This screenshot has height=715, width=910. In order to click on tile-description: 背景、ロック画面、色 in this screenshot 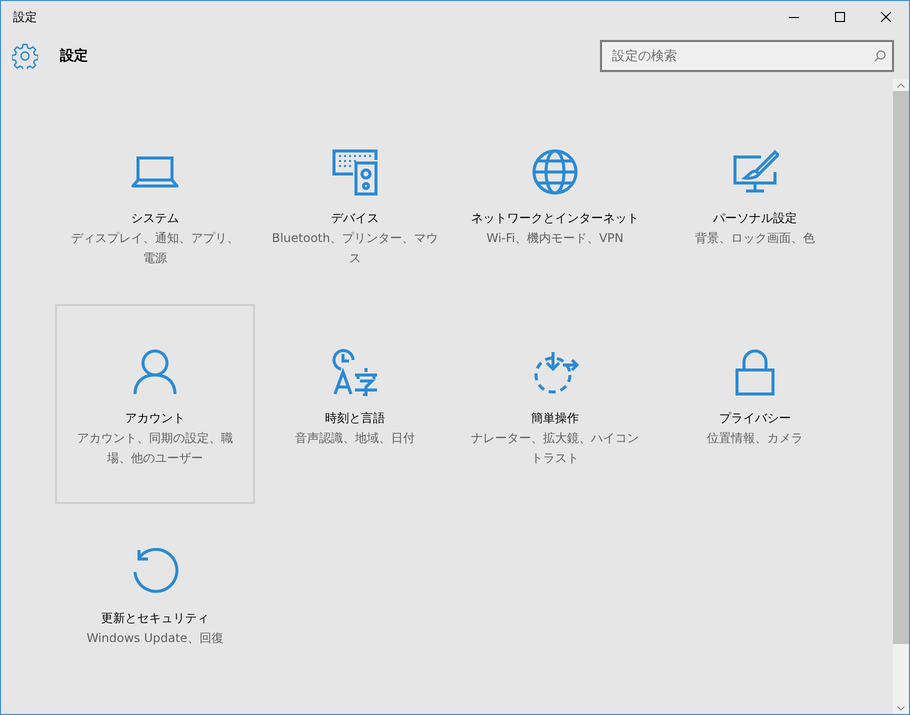, I will do `click(755, 238)`.